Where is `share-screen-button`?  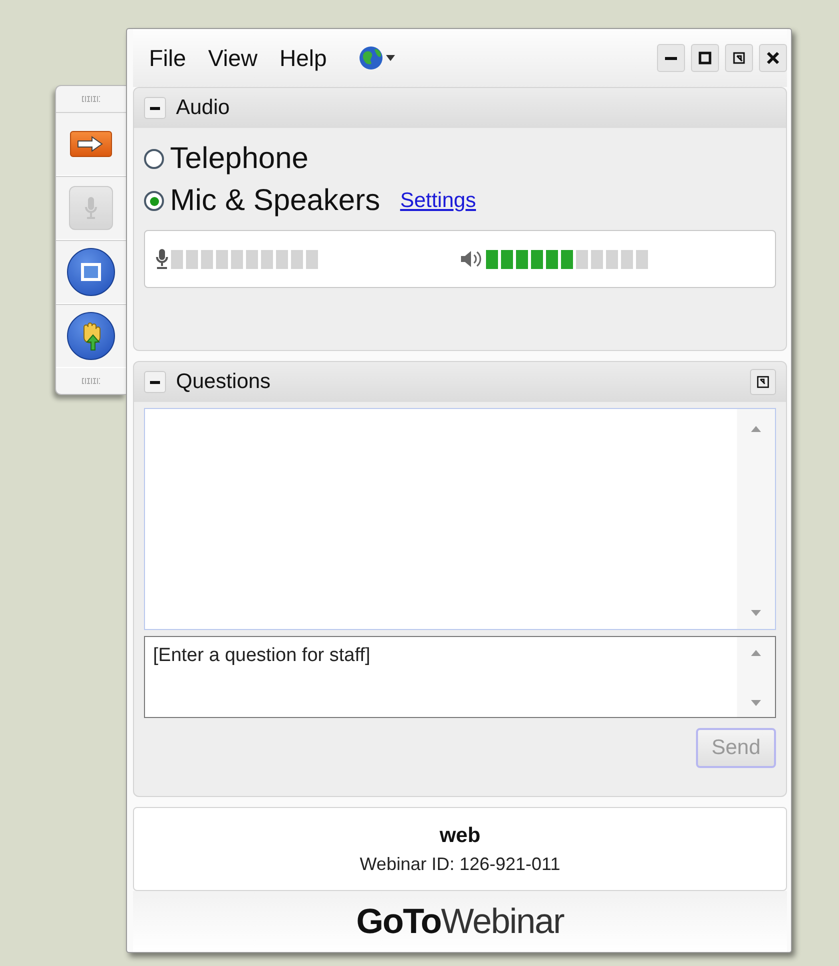
share-screen-button is located at coordinates (91, 272).